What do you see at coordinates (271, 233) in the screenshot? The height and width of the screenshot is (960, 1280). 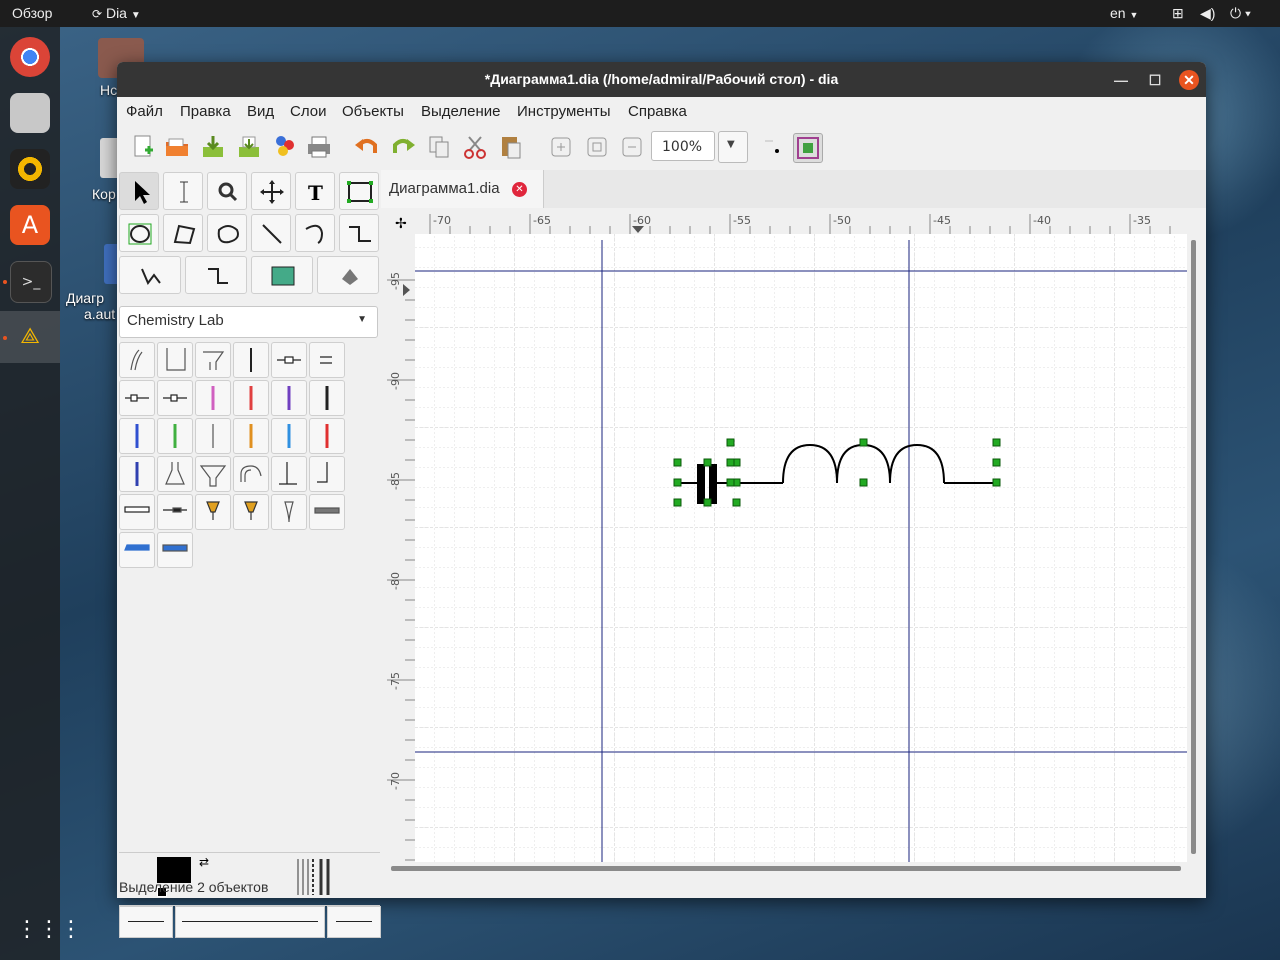 I see `line-tool` at bounding box center [271, 233].